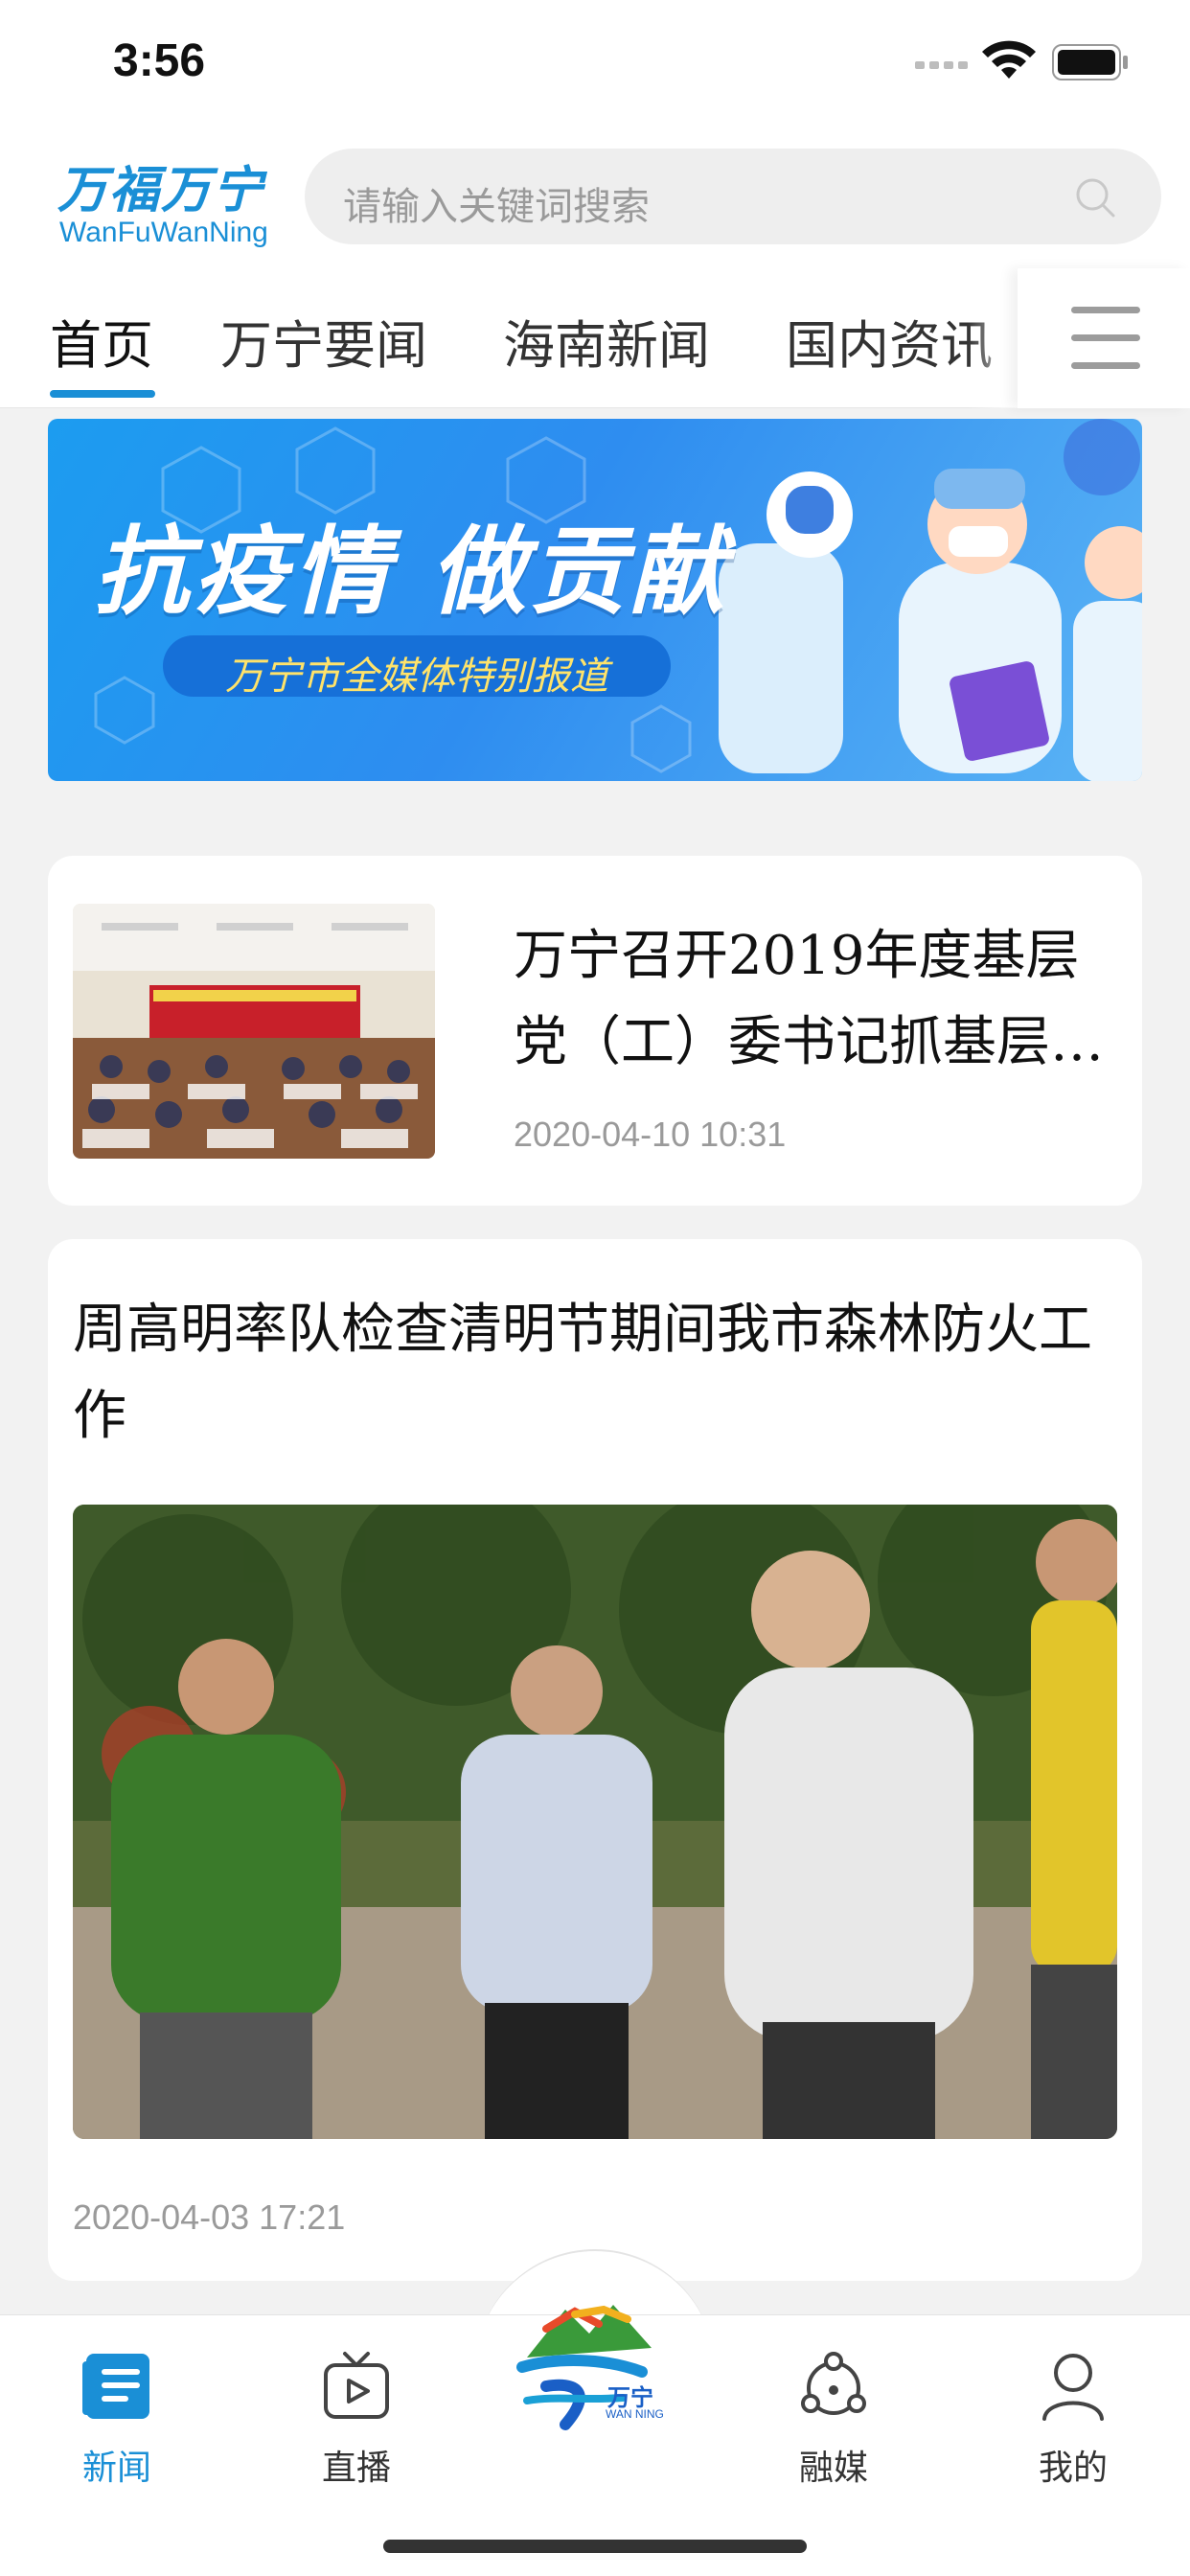  I want to click on news-title: 万宁召开2019年度基层党（工）委书记抓基层党建工作述职评议会议, so click(809, 999).